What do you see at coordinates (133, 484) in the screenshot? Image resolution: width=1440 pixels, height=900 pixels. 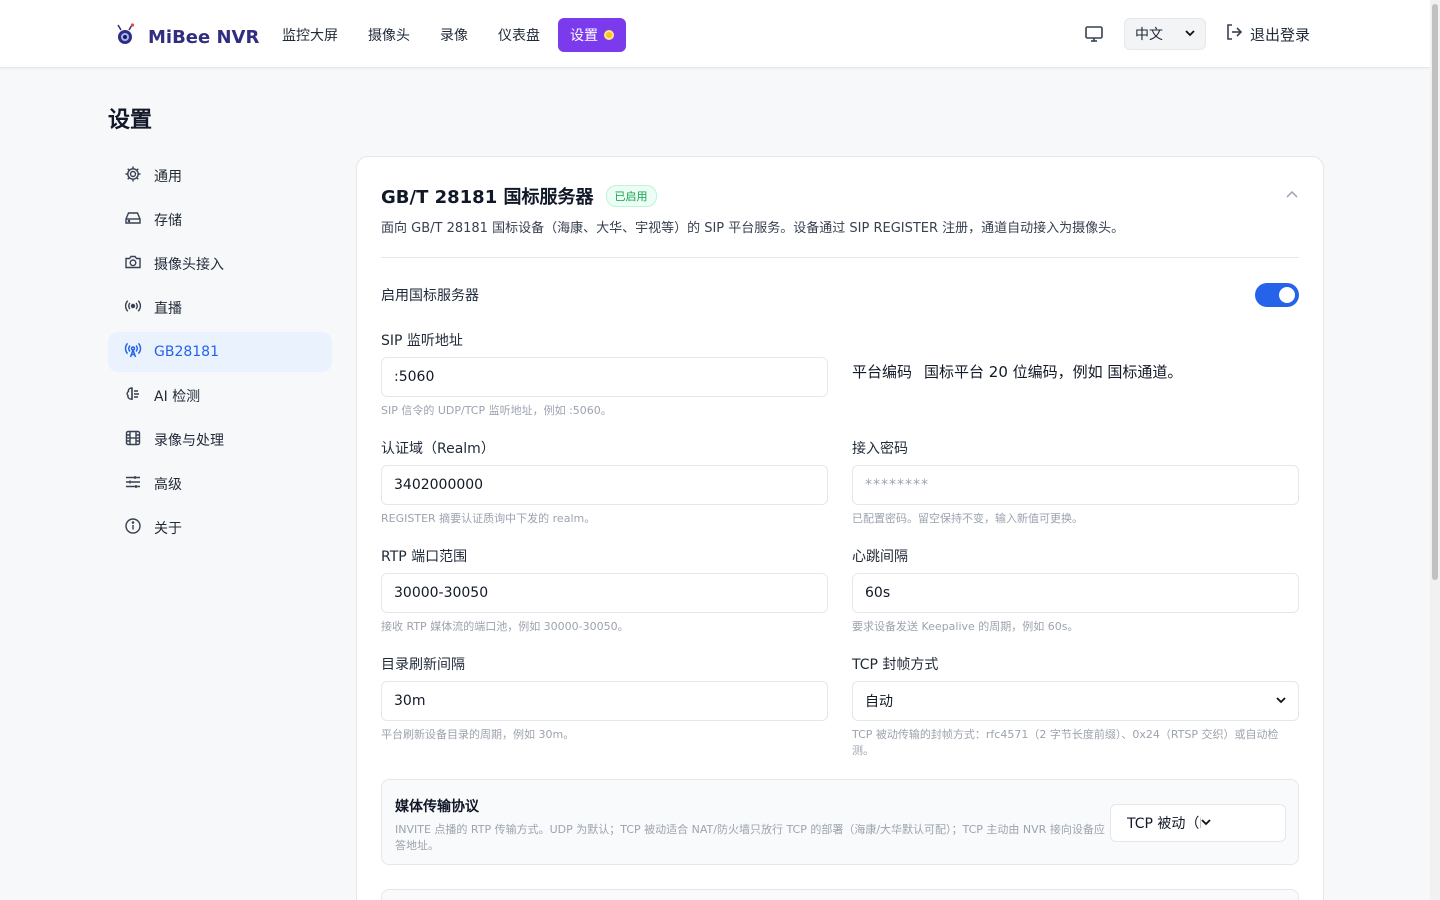 I see `sliders-icon` at bounding box center [133, 484].